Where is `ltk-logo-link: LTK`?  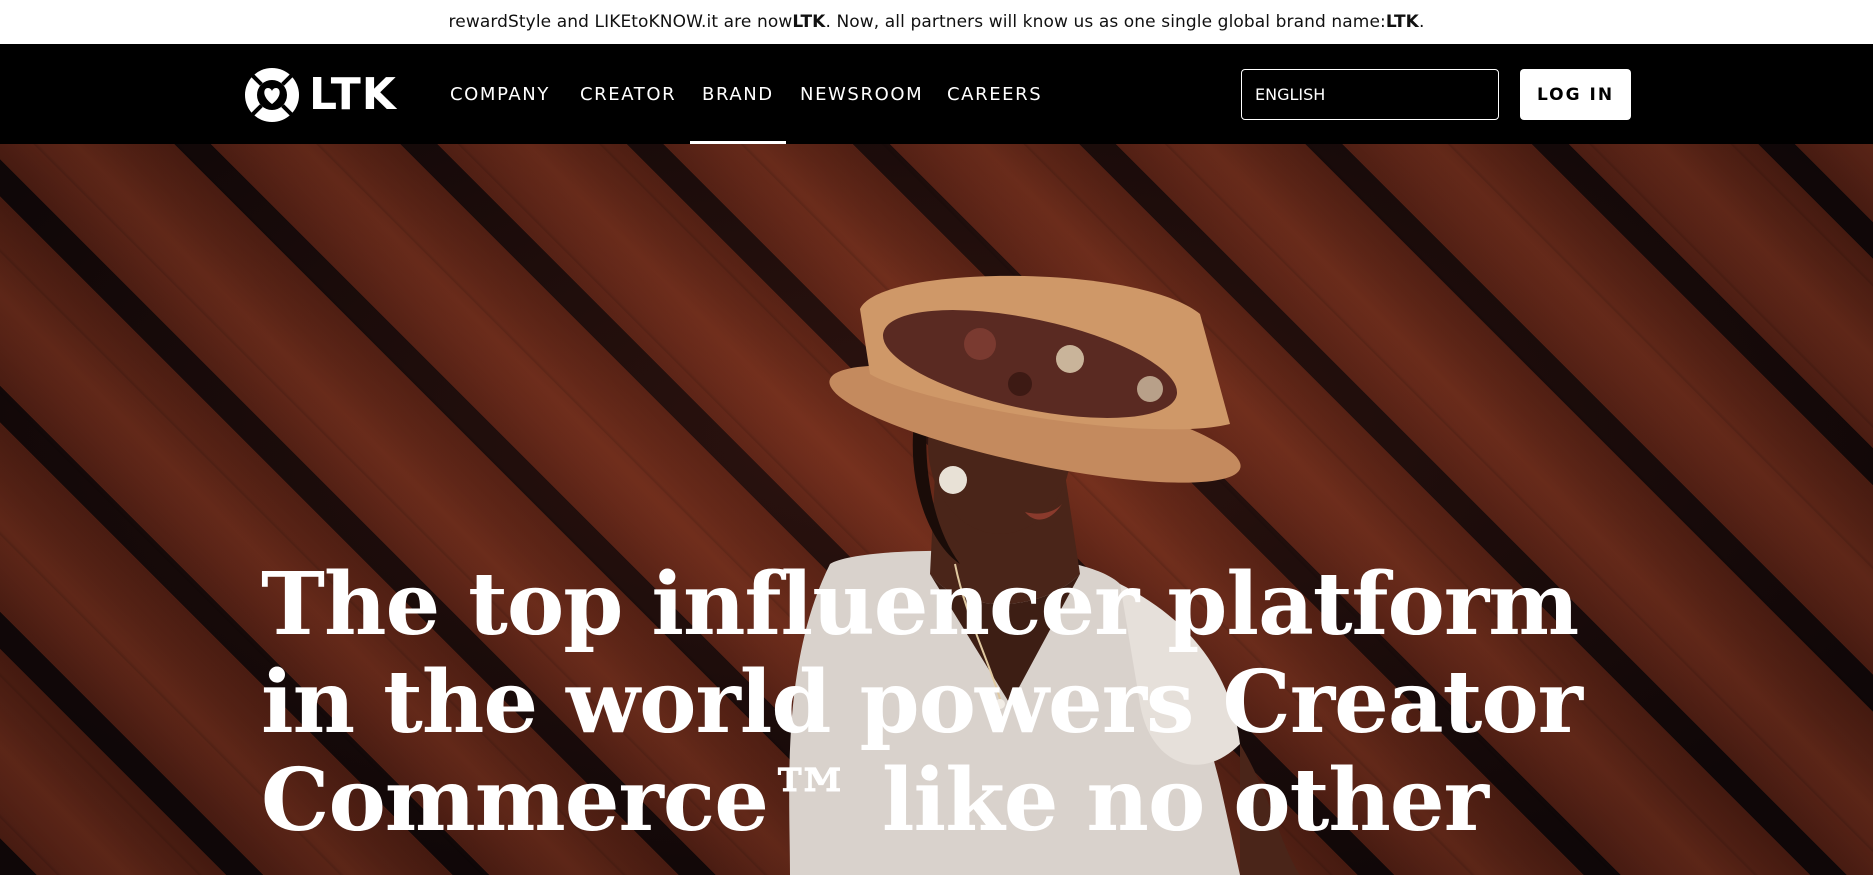
ltk-logo-link: LTK is located at coordinates (320, 95).